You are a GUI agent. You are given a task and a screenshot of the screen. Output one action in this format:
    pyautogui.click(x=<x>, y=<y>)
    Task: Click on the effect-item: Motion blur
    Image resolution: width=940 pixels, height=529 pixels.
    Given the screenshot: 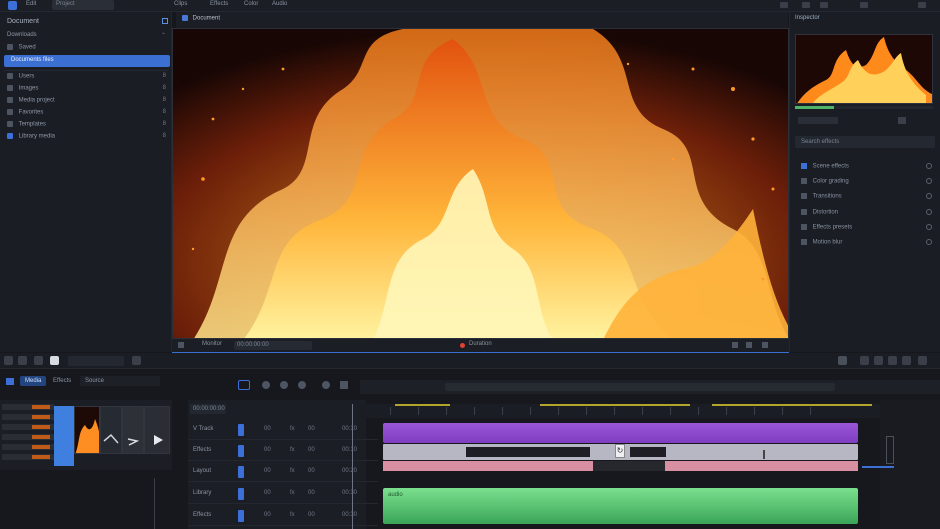 What is the action you would take?
    pyautogui.click(x=865, y=242)
    